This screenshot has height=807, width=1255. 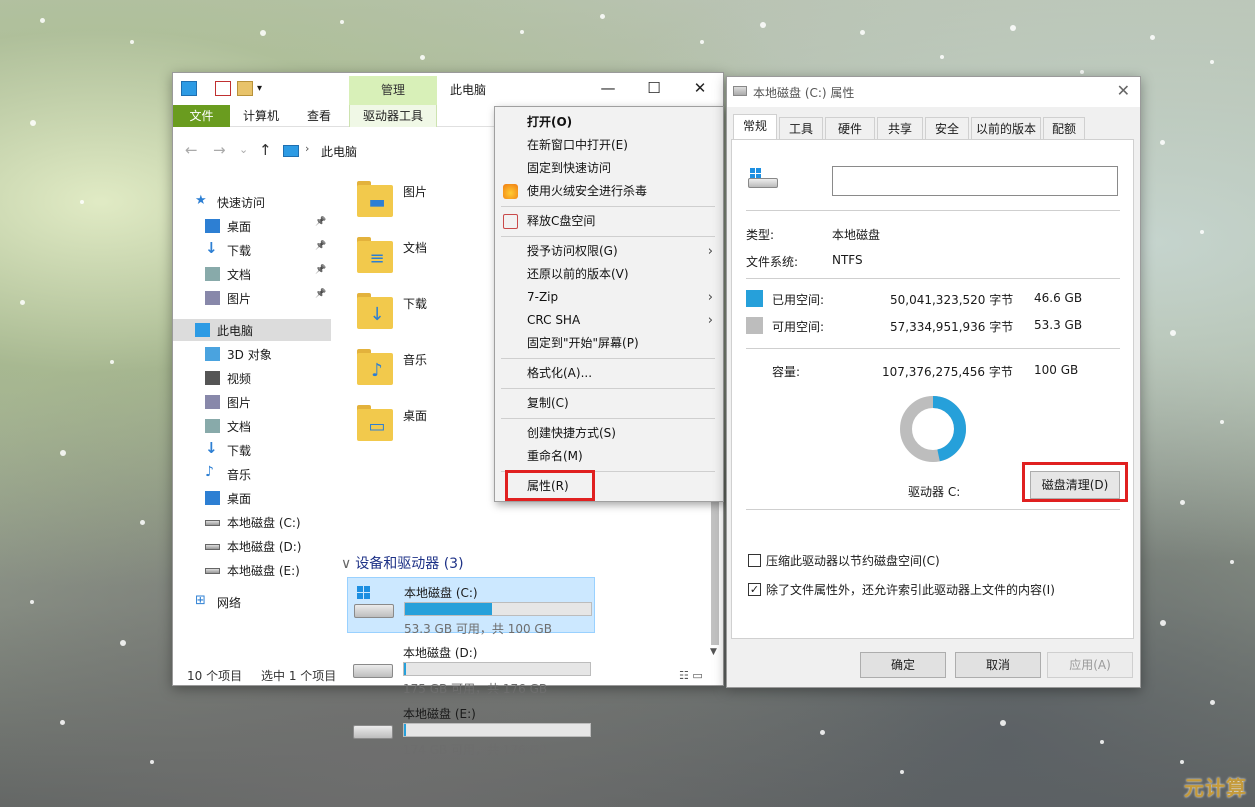 What do you see at coordinates (497, 669) in the screenshot?
I see `drive-usage-bar` at bounding box center [497, 669].